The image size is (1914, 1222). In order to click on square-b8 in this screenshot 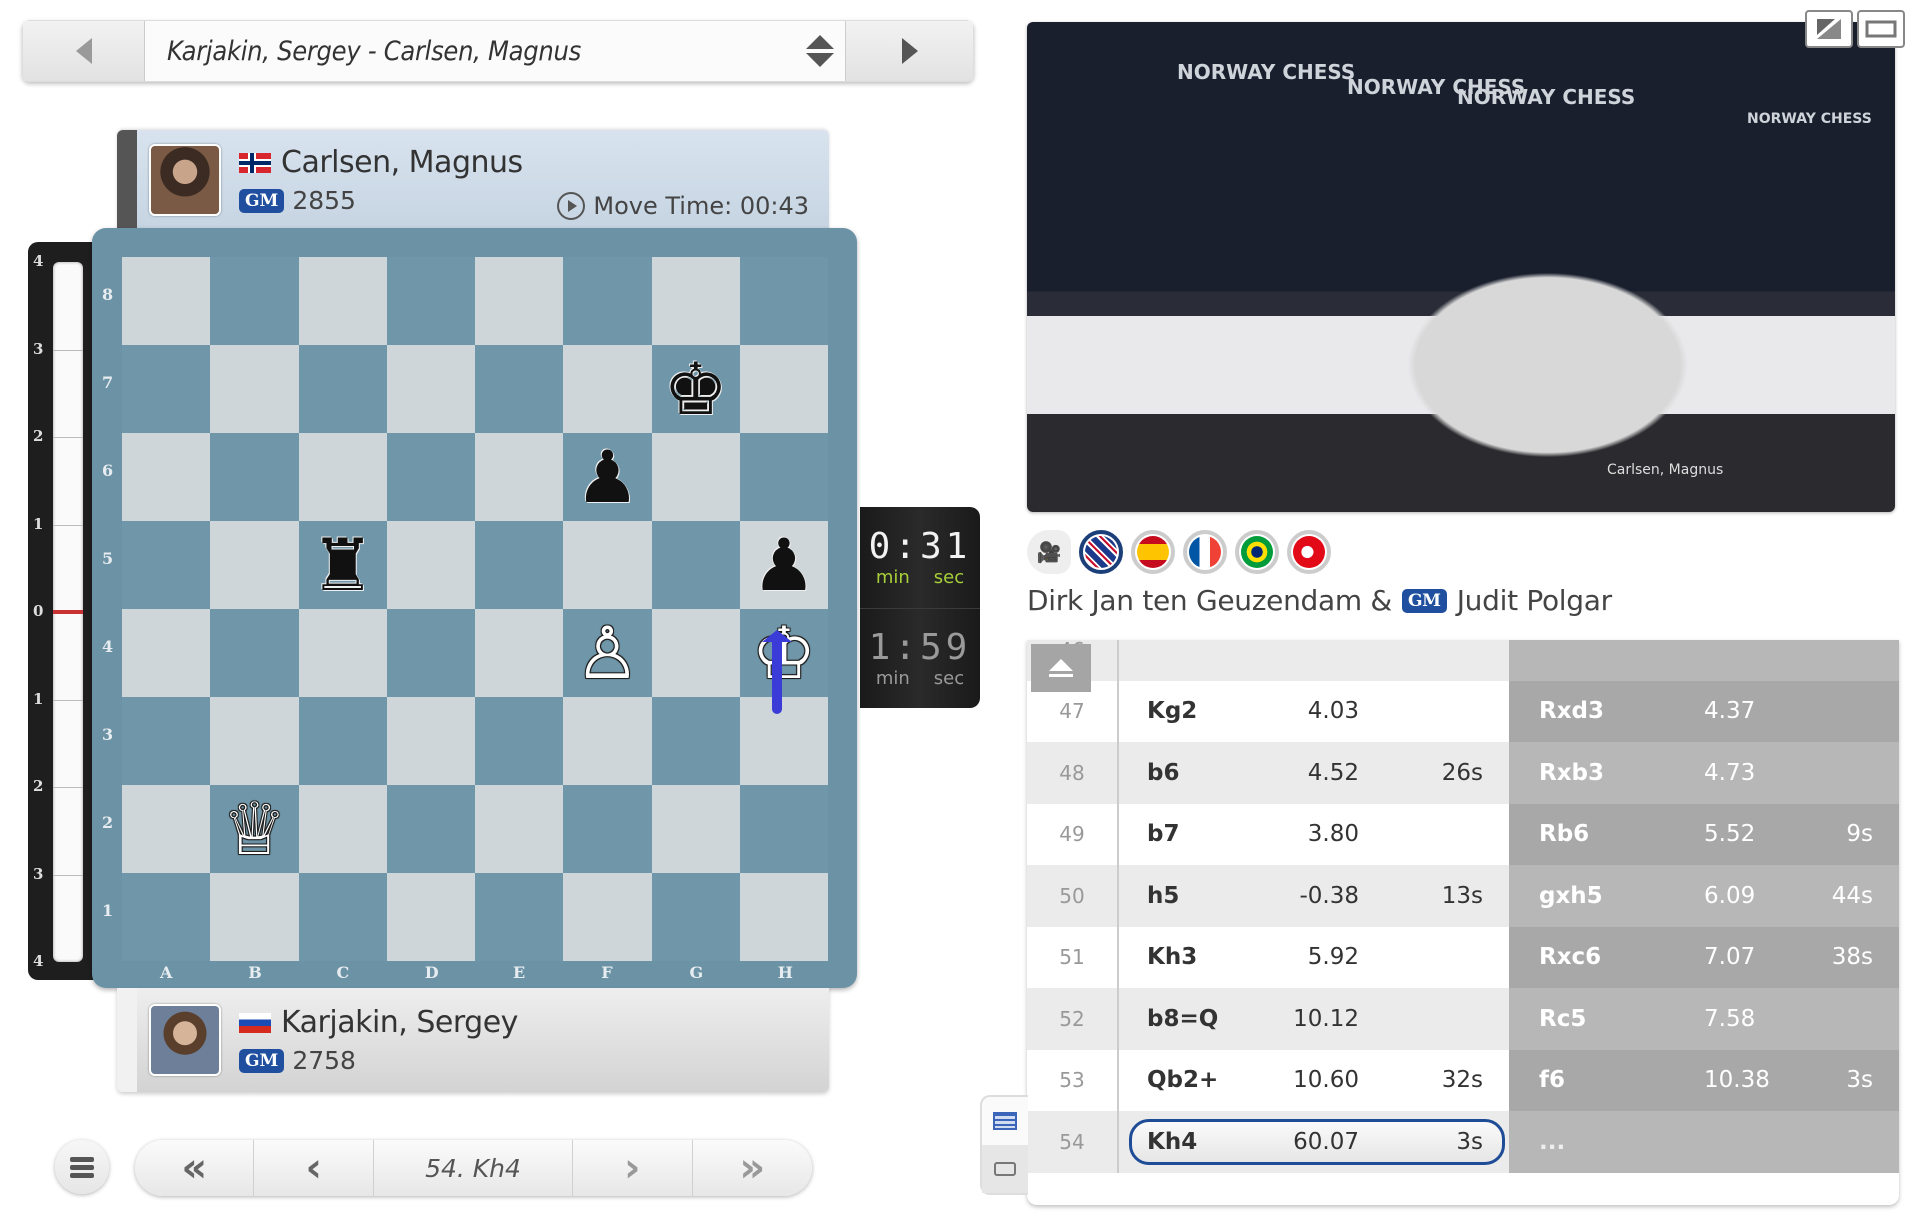, I will do `click(254, 301)`.